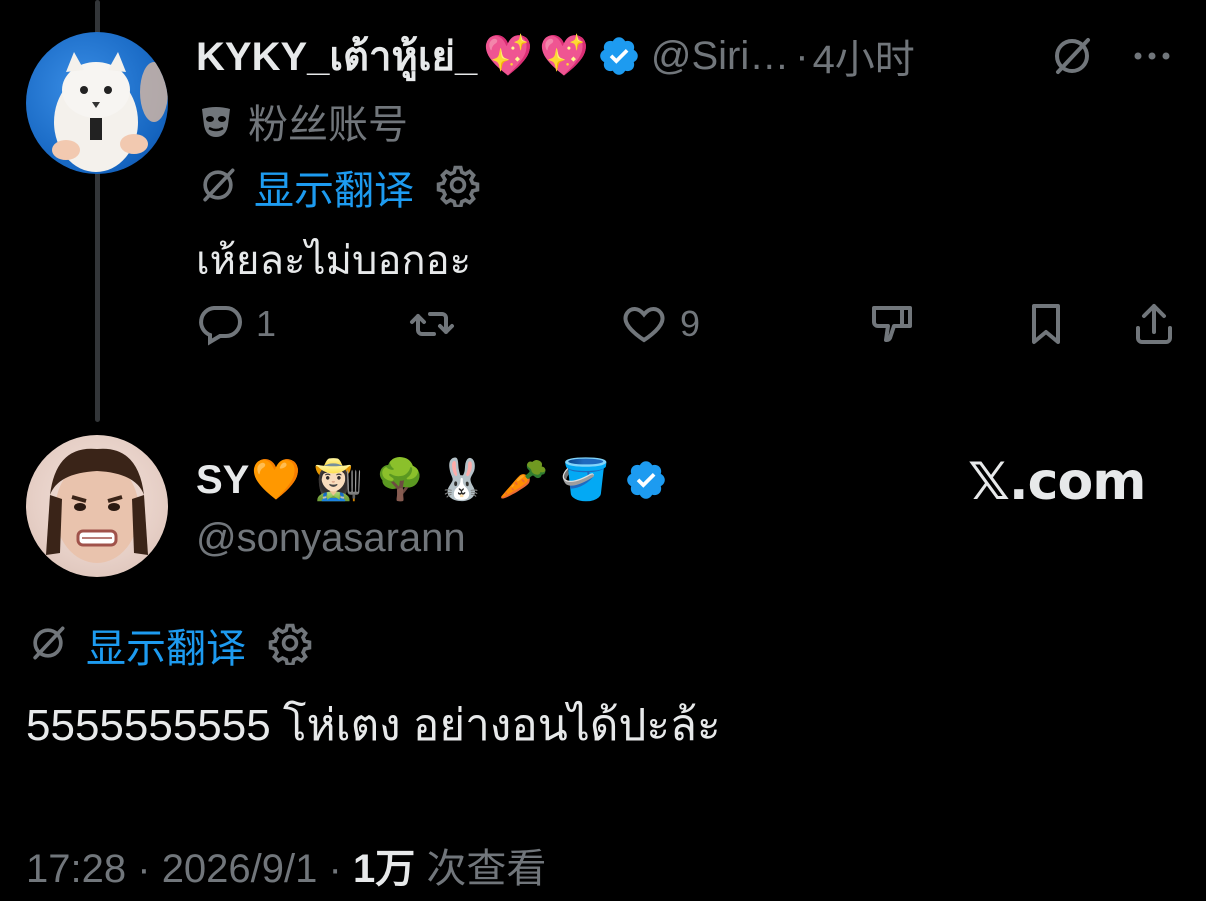 The image size is (1206, 901). Describe the element at coordinates (222, 480) in the screenshot. I see `tweet2-display-name: SY` at that location.